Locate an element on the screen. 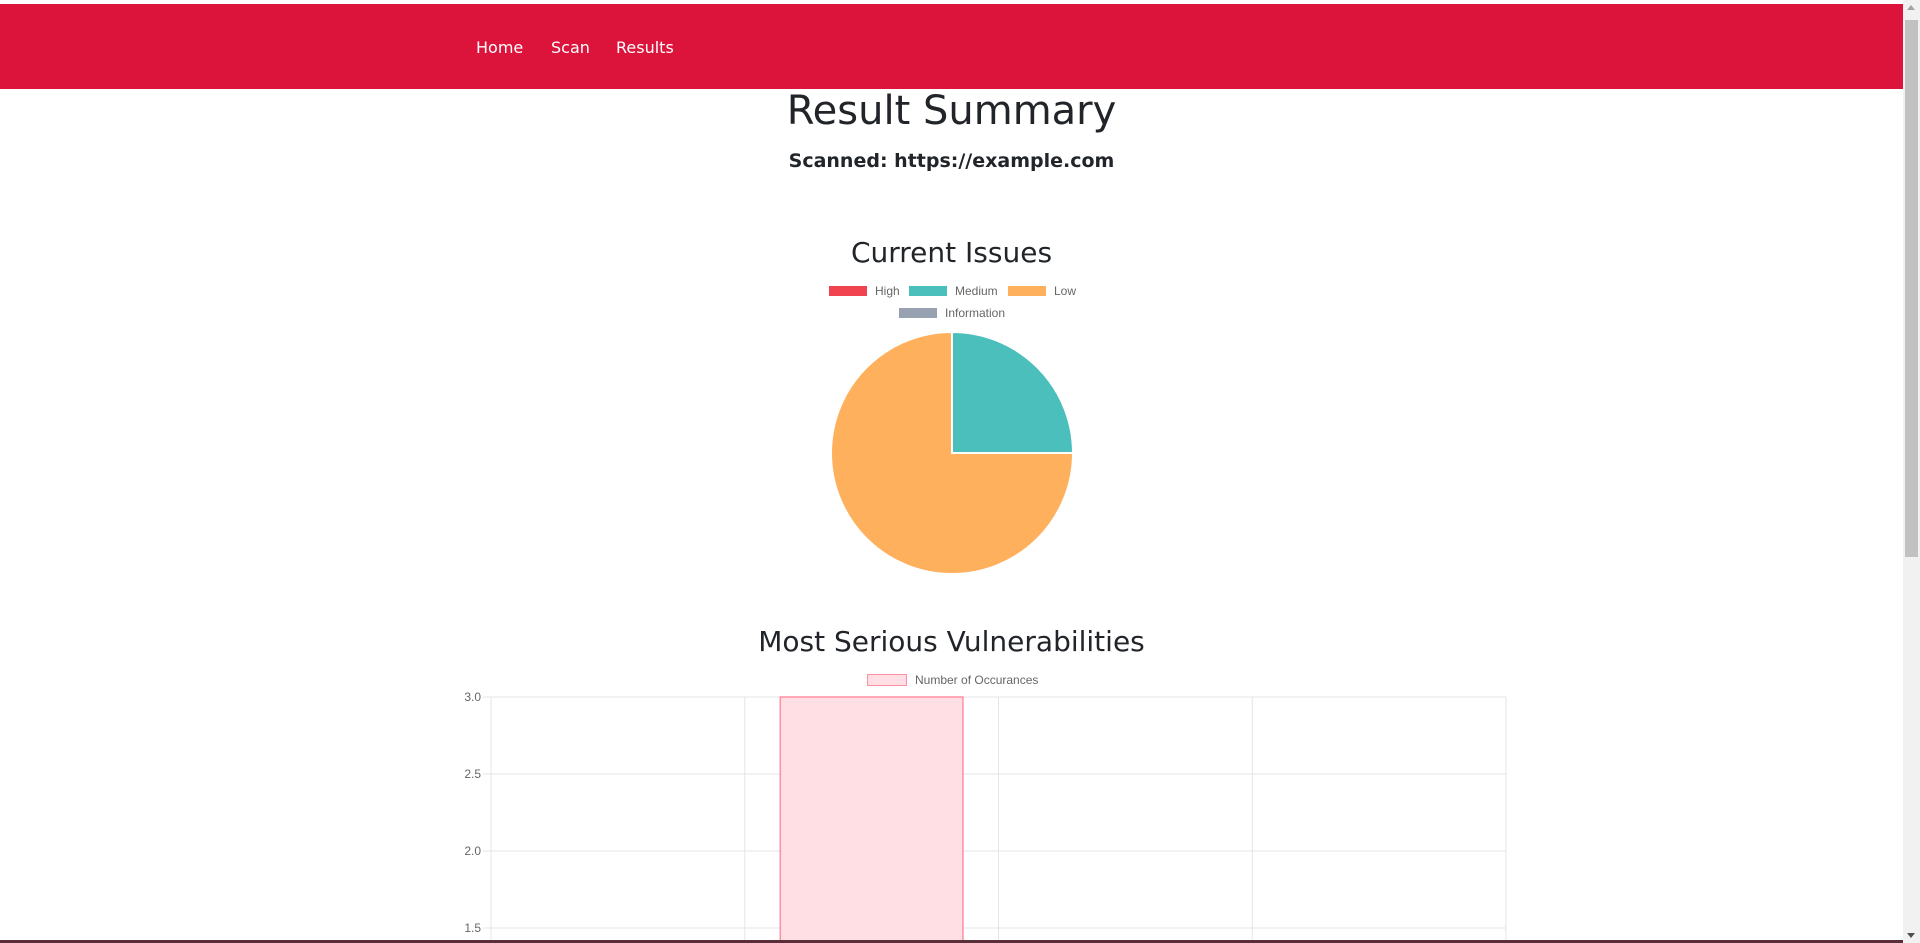  scroll-thumb is located at coordinates (1911, 288).